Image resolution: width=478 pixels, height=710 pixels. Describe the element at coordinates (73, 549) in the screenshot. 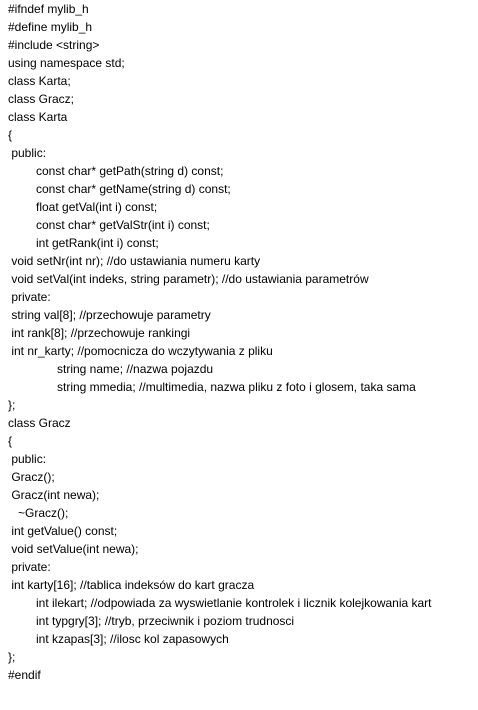

I see `code-line: void setValue(int newa);` at that location.